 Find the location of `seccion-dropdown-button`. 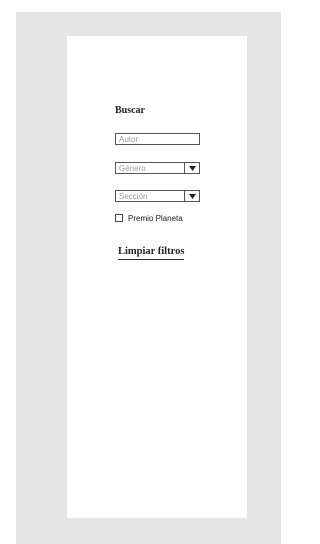

seccion-dropdown-button is located at coordinates (191, 196).